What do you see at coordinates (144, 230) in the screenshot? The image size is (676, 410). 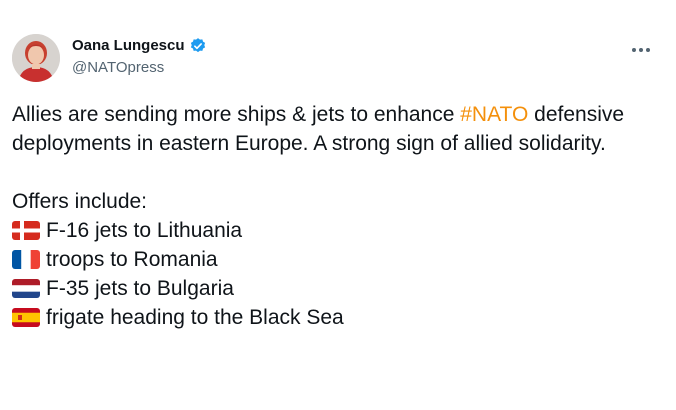 I see `offer-text: F-16 jets to Lithuania` at bounding box center [144, 230].